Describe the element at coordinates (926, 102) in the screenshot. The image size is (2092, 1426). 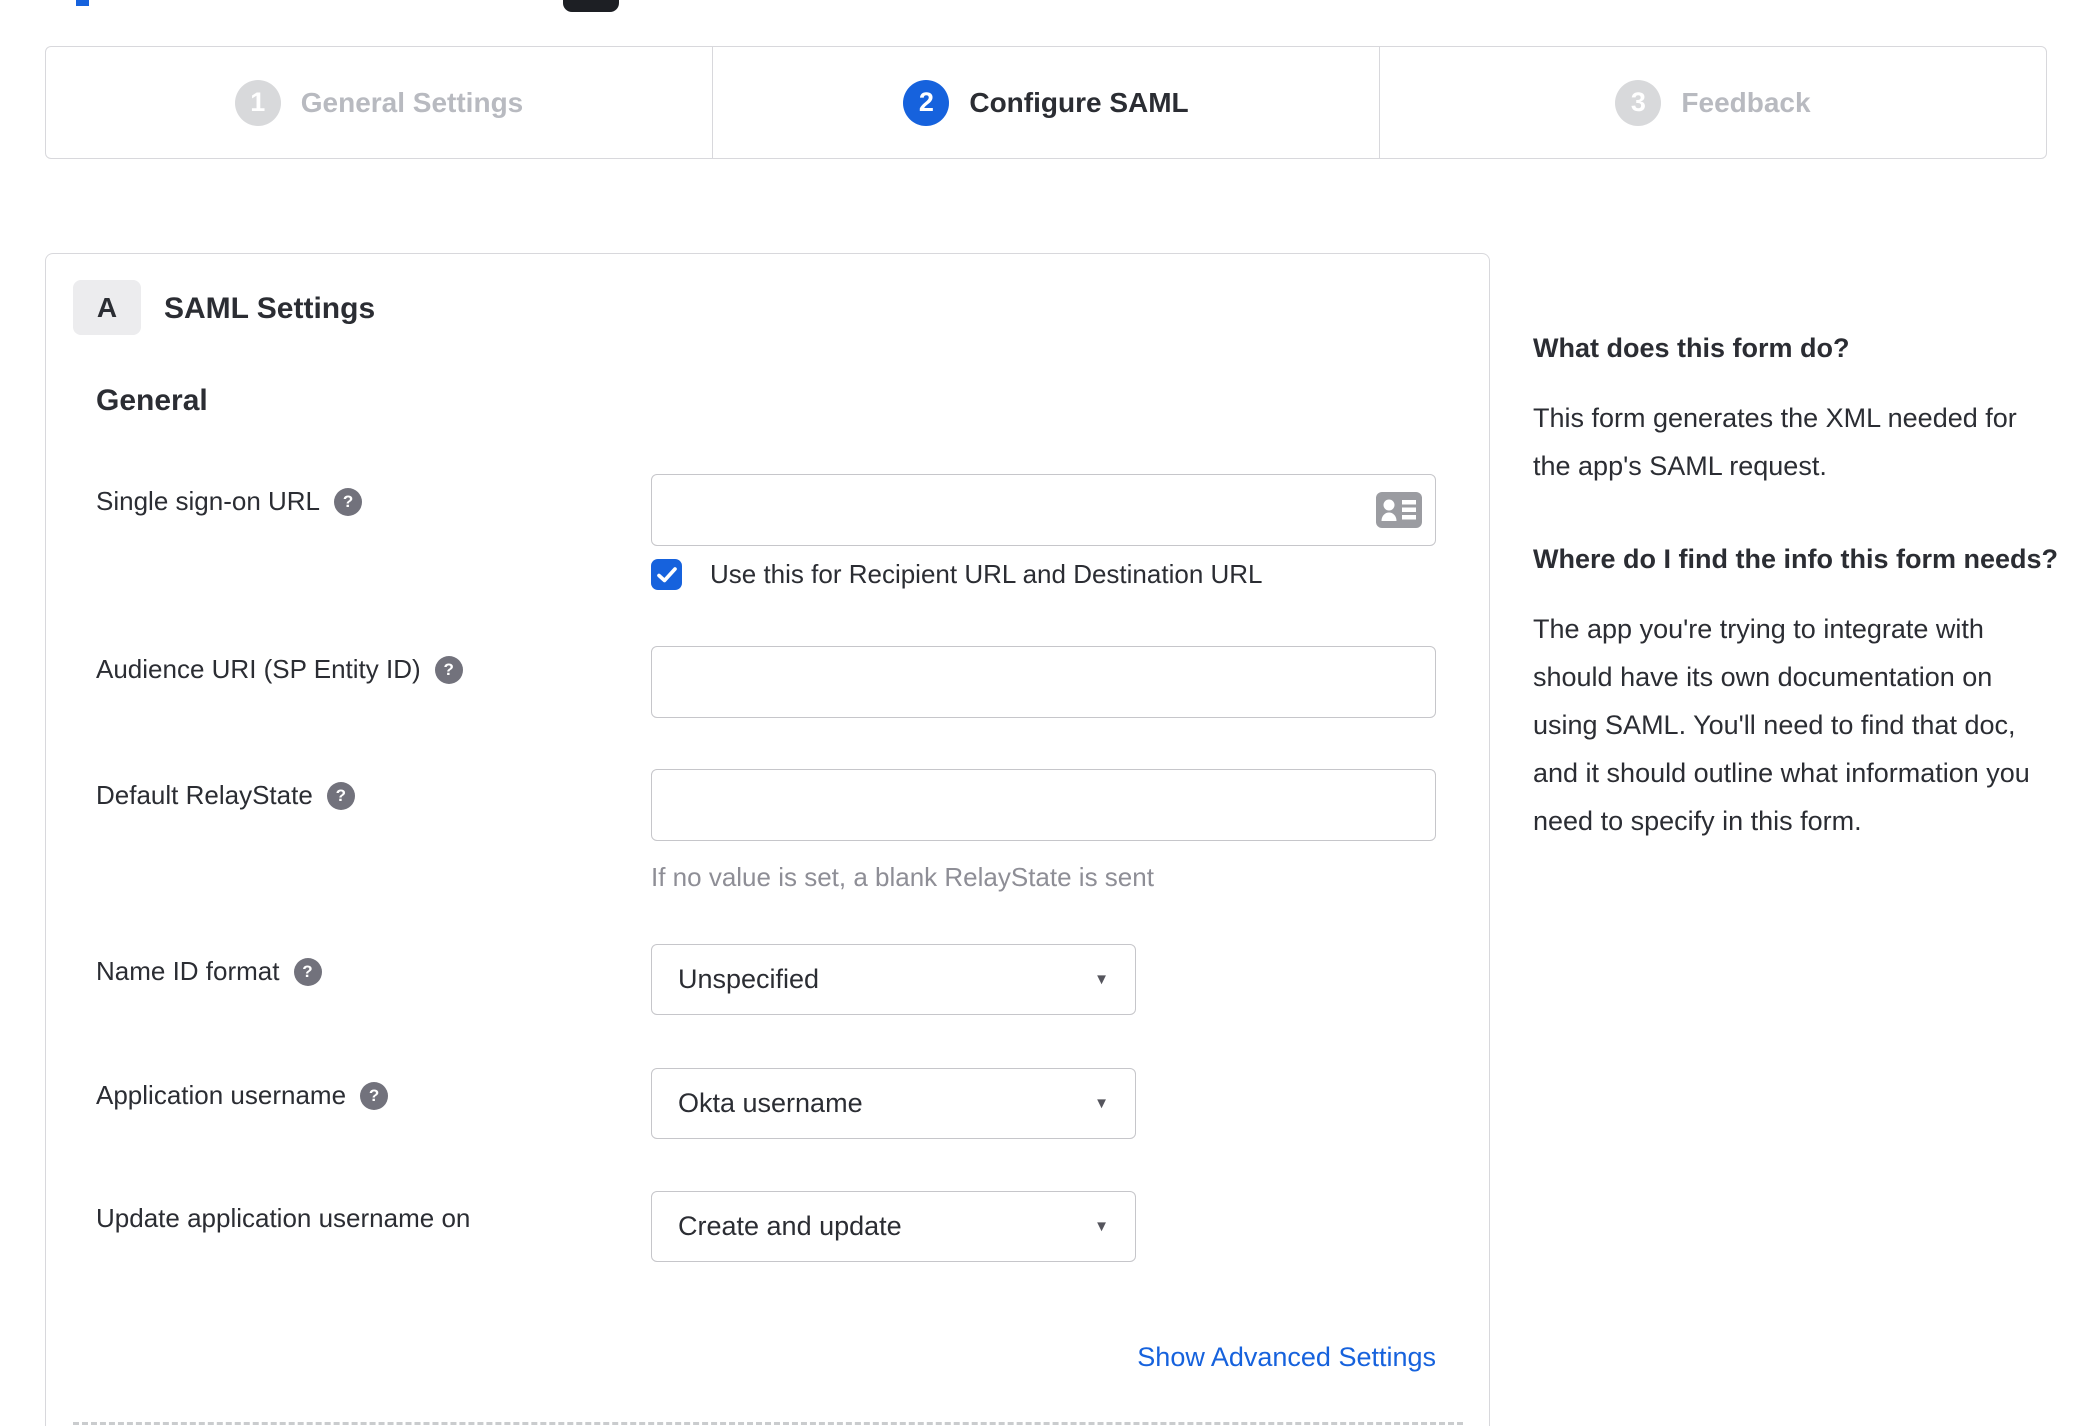
I see `step-2-number-badge: 2` at that location.